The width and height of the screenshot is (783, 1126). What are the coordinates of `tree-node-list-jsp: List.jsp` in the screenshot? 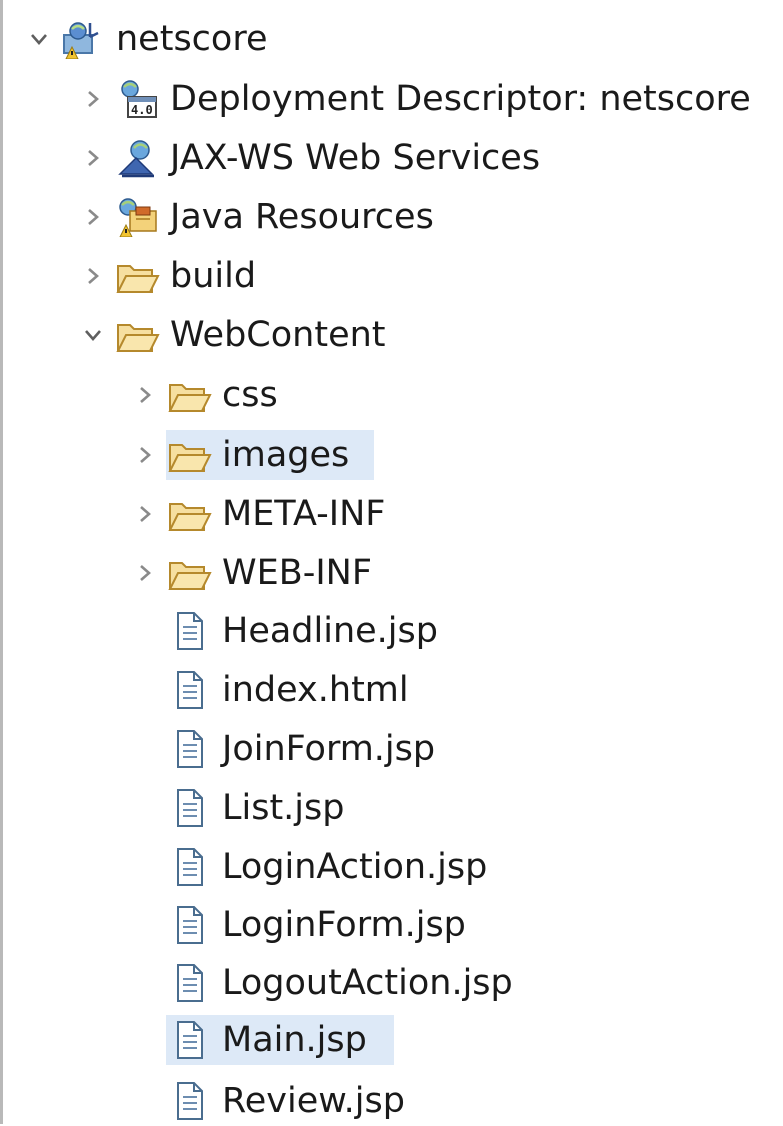 It's located at (240, 808).